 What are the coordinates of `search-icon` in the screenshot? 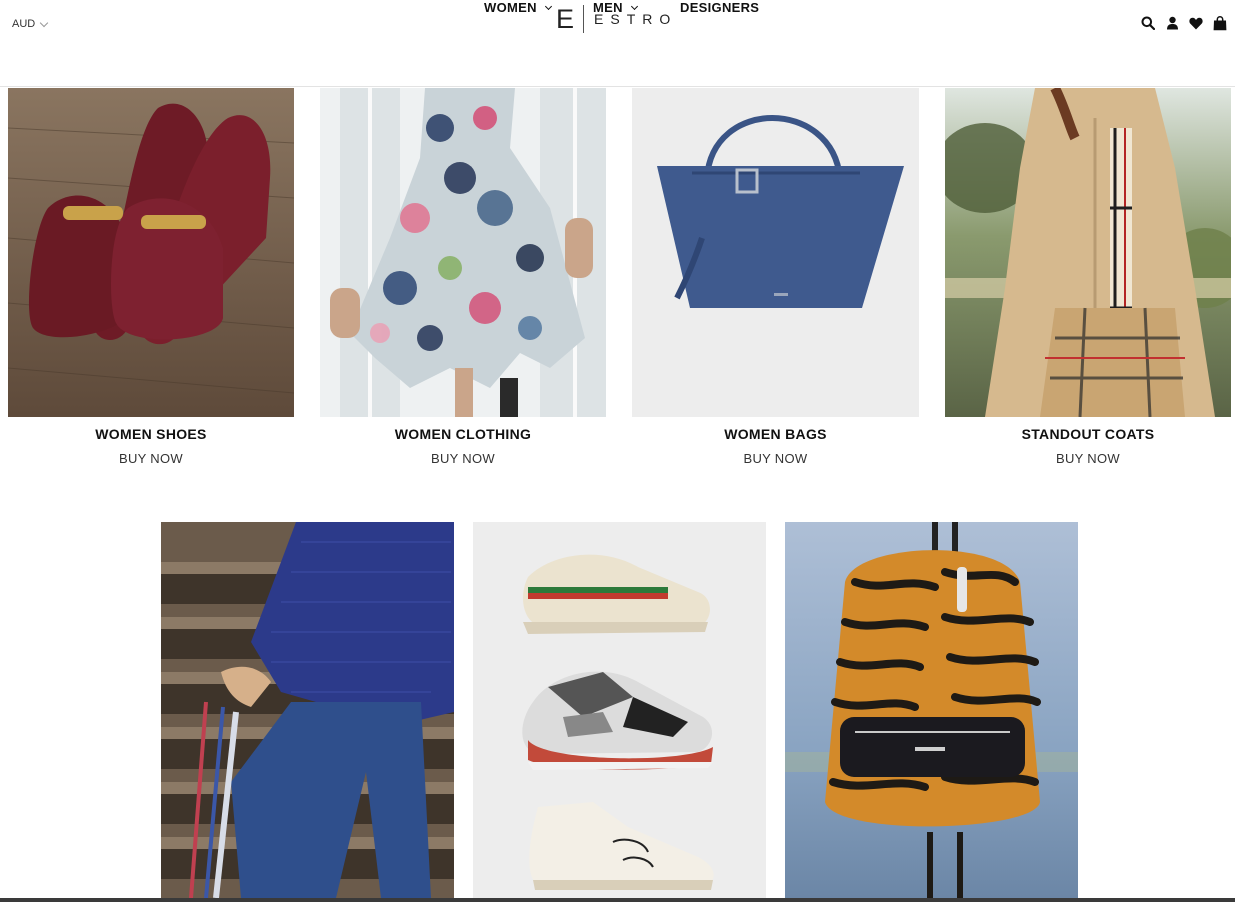 It's located at (1148, 23).